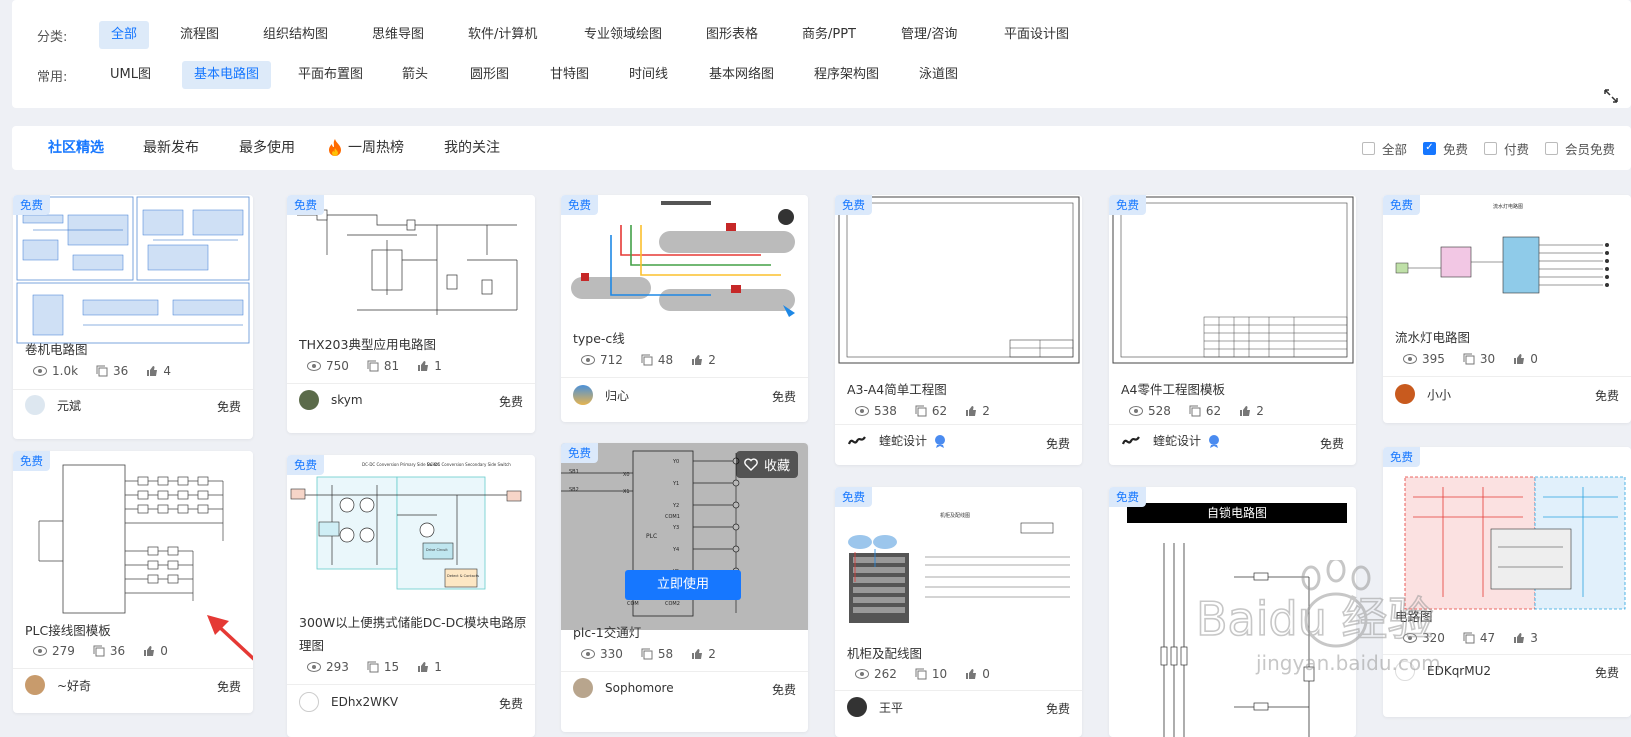  I want to click on card-author: skym, so click(331, 400).